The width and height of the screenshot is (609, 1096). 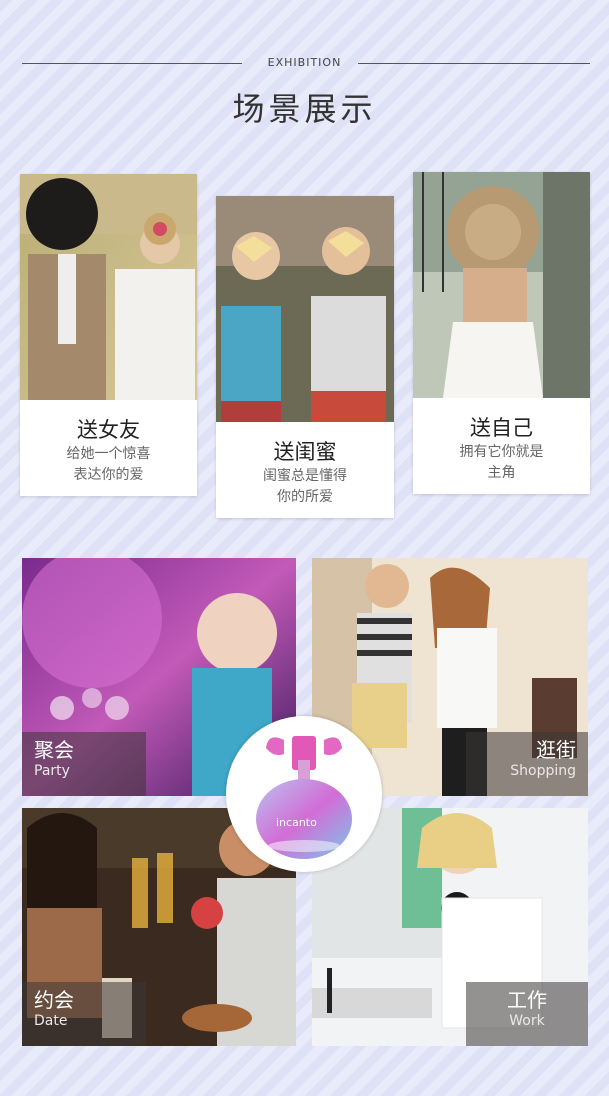 I want to click on tile-label: 约会 Date, so click(x=84, y=1014).